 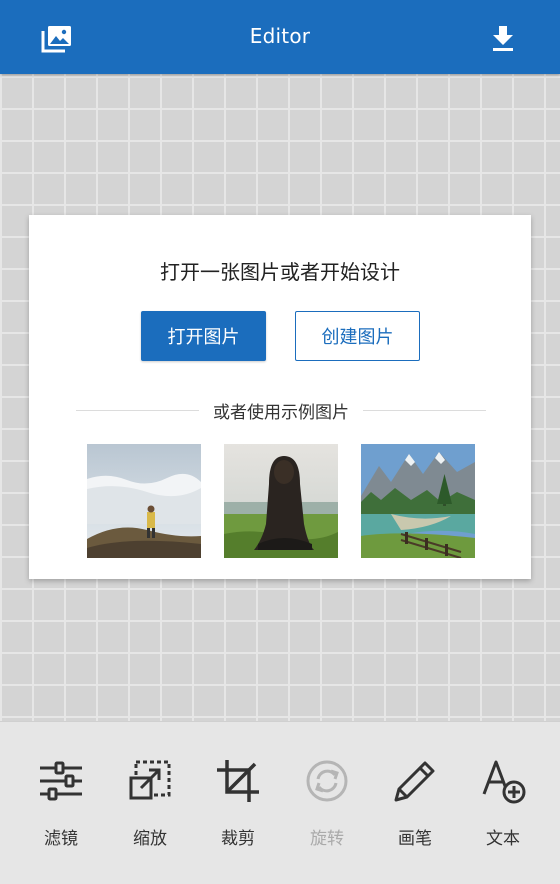 What do you see at coordinates (238, 839) in the screenshot?
I see `tool-crop-label: 裁剪` at bounding box center [238, 839].